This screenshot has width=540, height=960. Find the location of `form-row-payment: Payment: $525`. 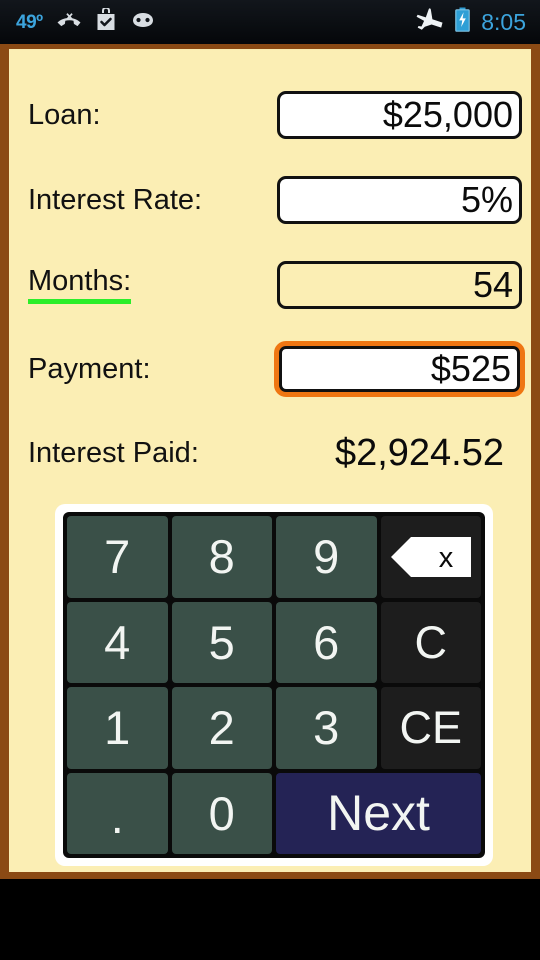

form-row-payment: Payment: $525 is located at coordinates (270, 369).